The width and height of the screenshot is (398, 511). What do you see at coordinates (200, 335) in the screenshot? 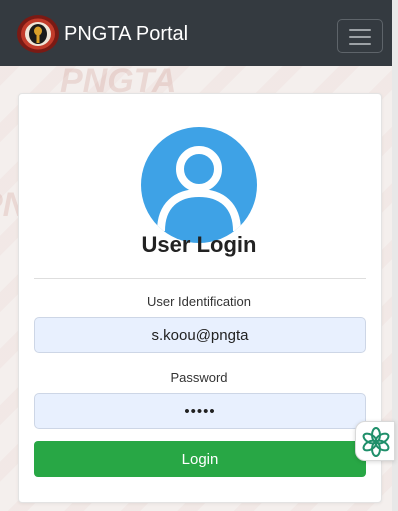
I see `user-id-input` at bounding box center [200, 335].